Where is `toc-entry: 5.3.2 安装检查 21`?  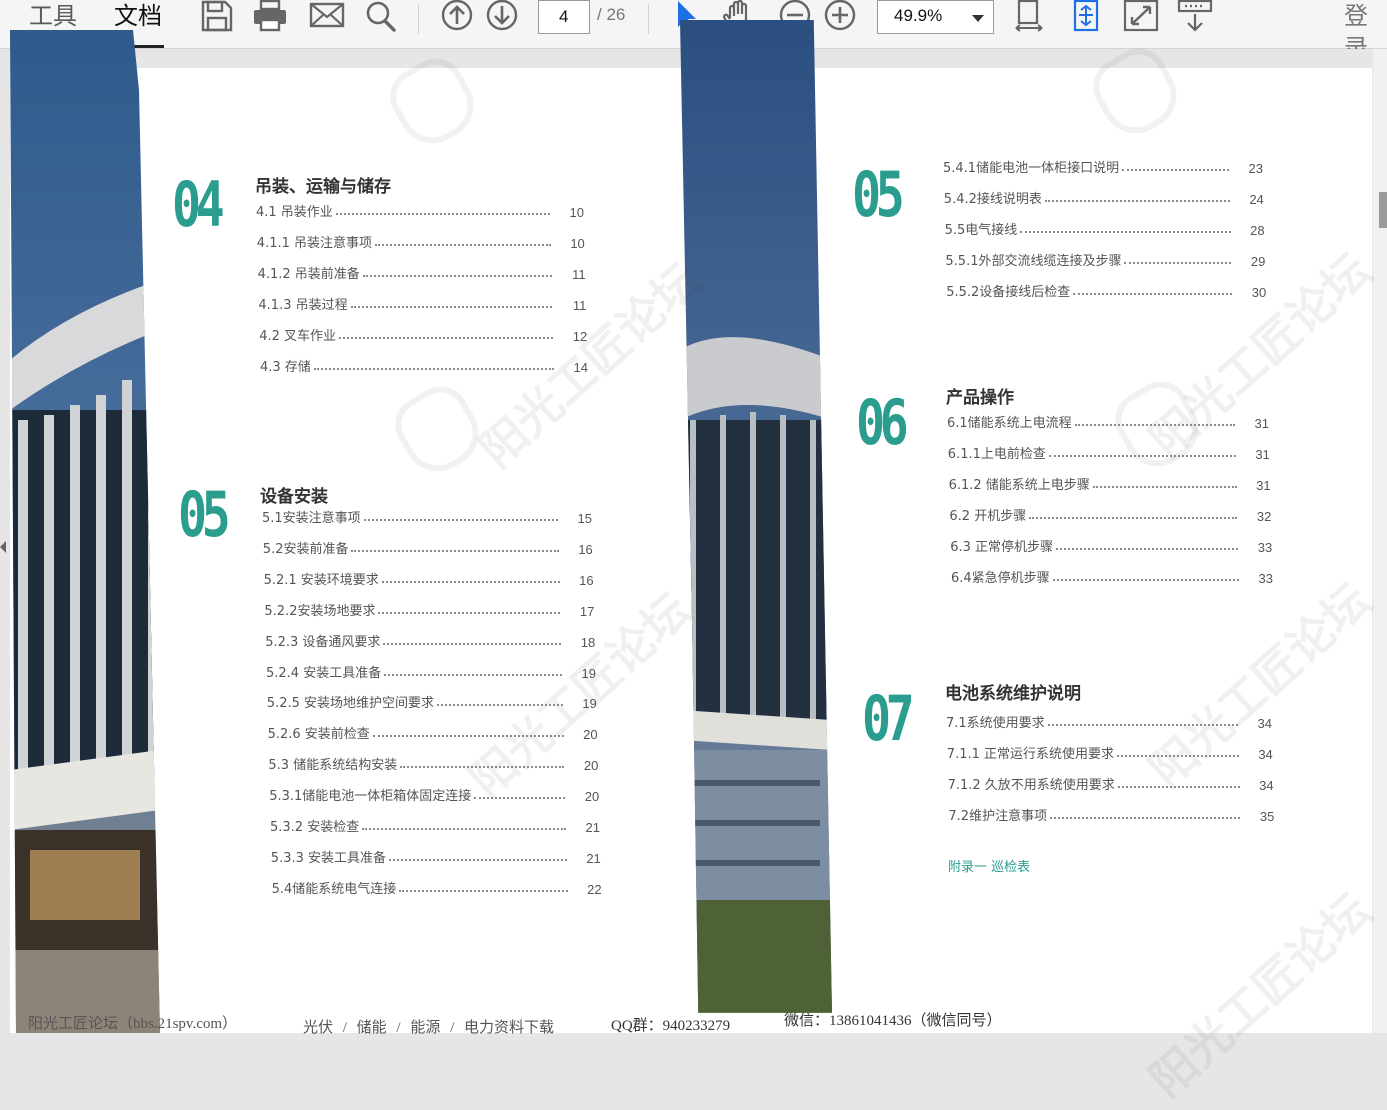 toc-entry: 5.3.2 安装检查 21 is located at coordinates (435, 825).